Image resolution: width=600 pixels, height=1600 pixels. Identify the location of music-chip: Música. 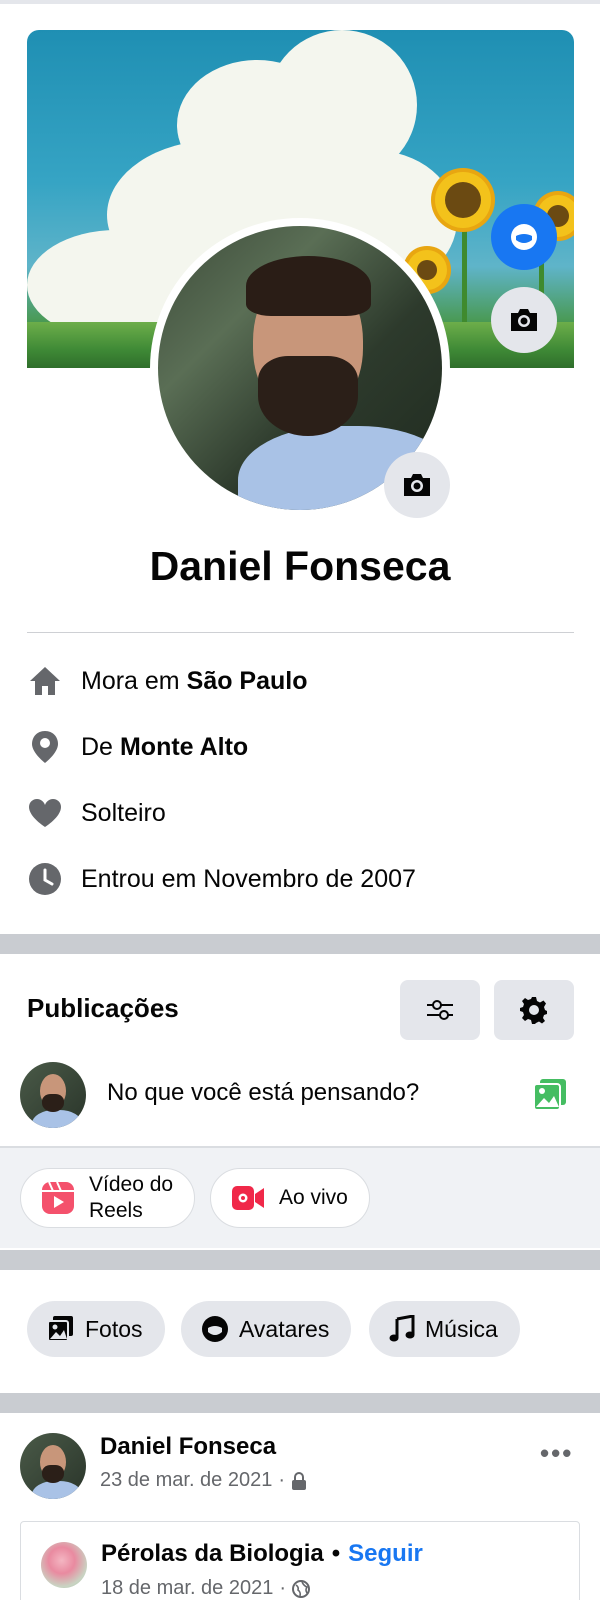
(444, 1329).